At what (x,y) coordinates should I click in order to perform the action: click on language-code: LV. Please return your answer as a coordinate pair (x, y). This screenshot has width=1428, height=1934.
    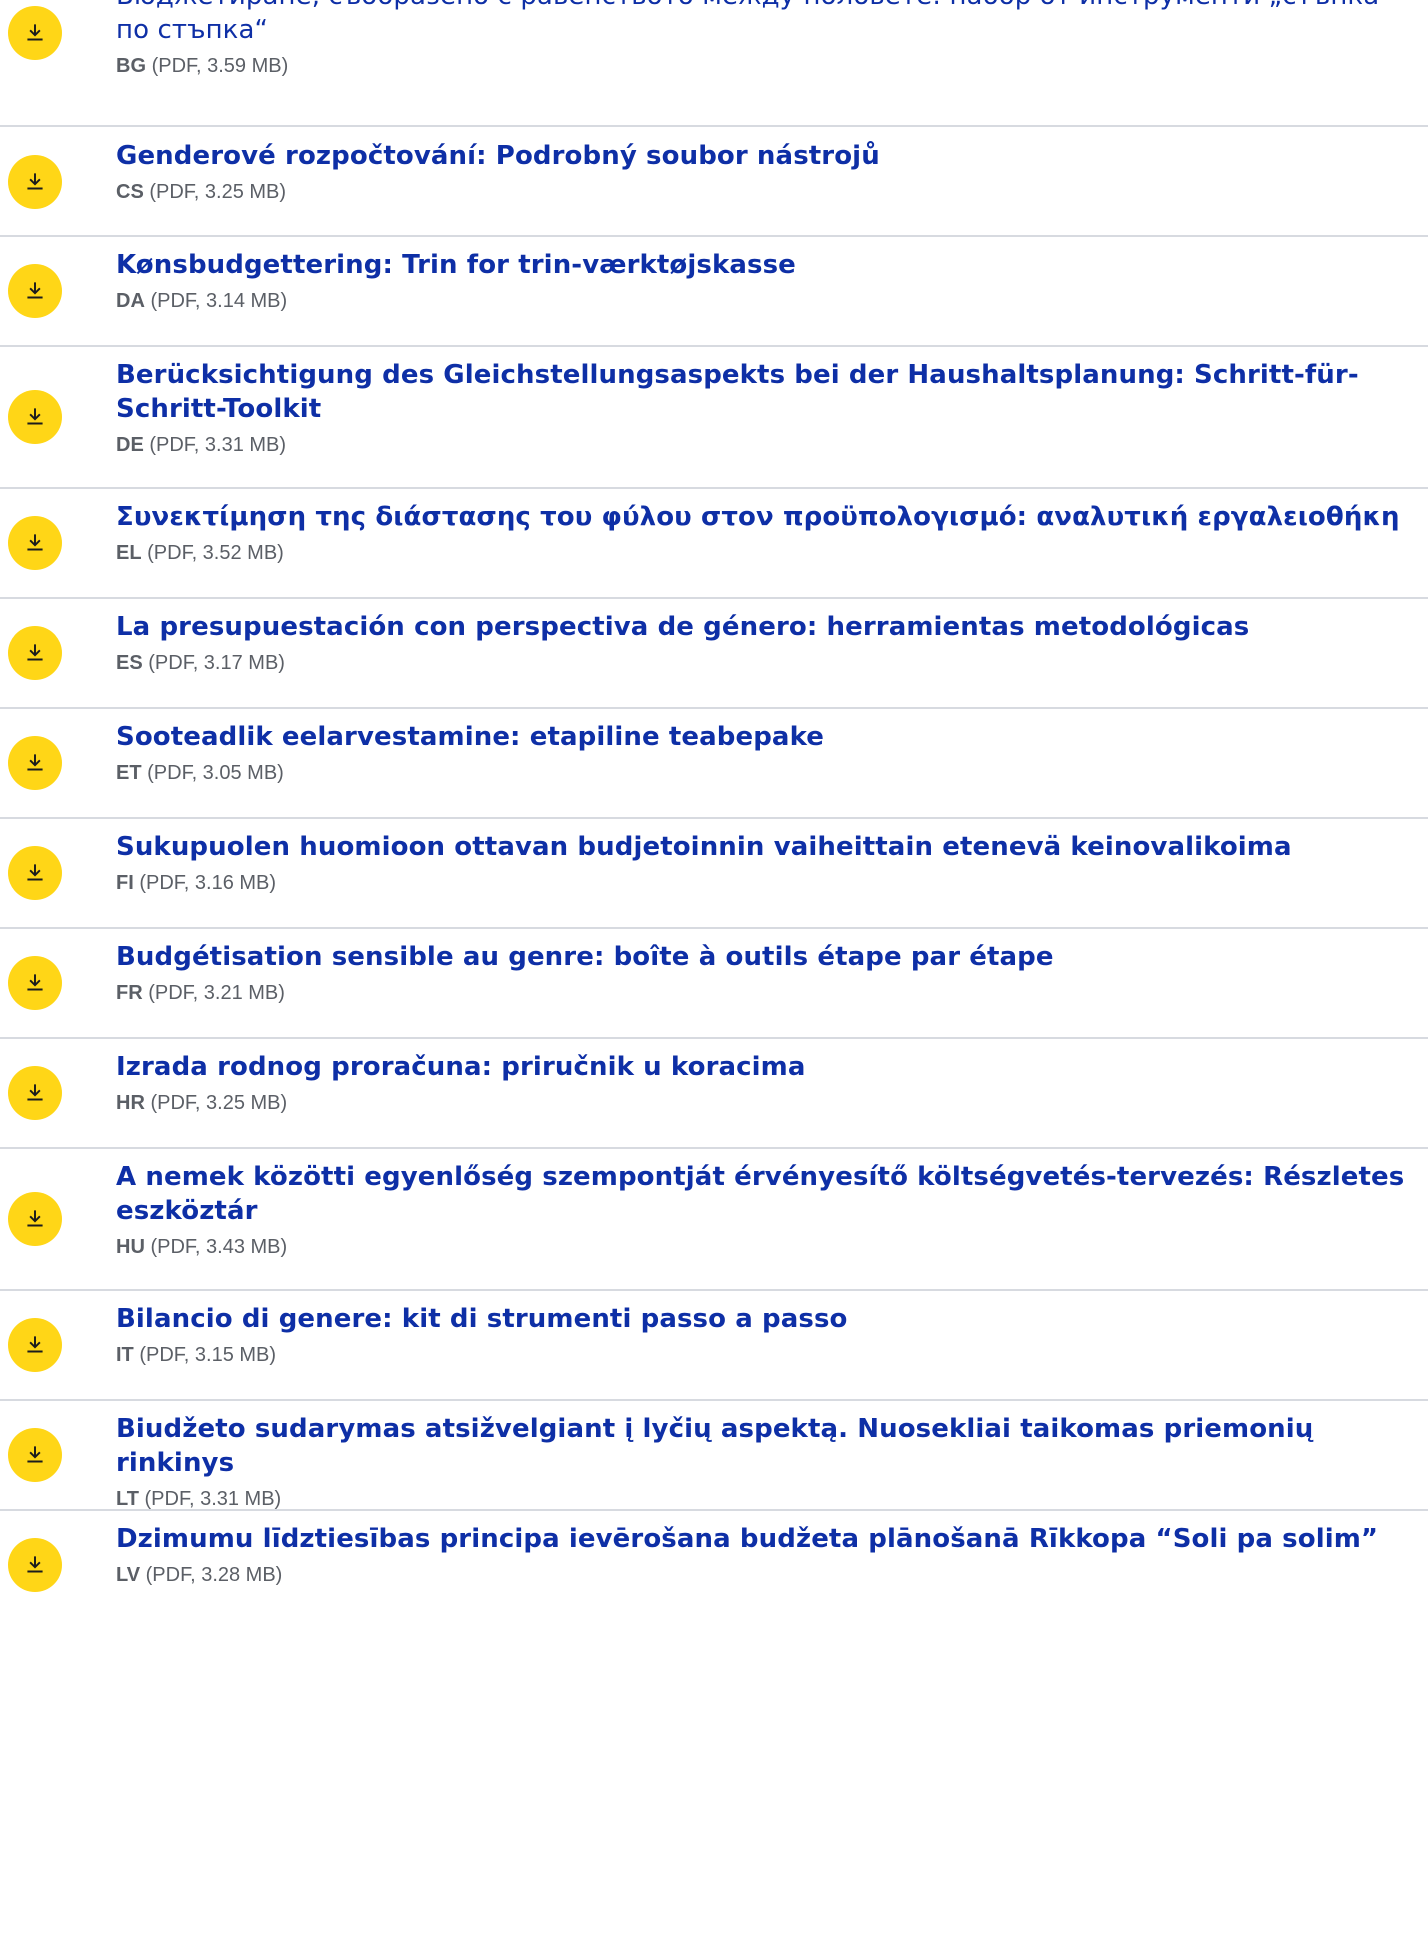
    Looking at the image, I should click on (128, 1575).